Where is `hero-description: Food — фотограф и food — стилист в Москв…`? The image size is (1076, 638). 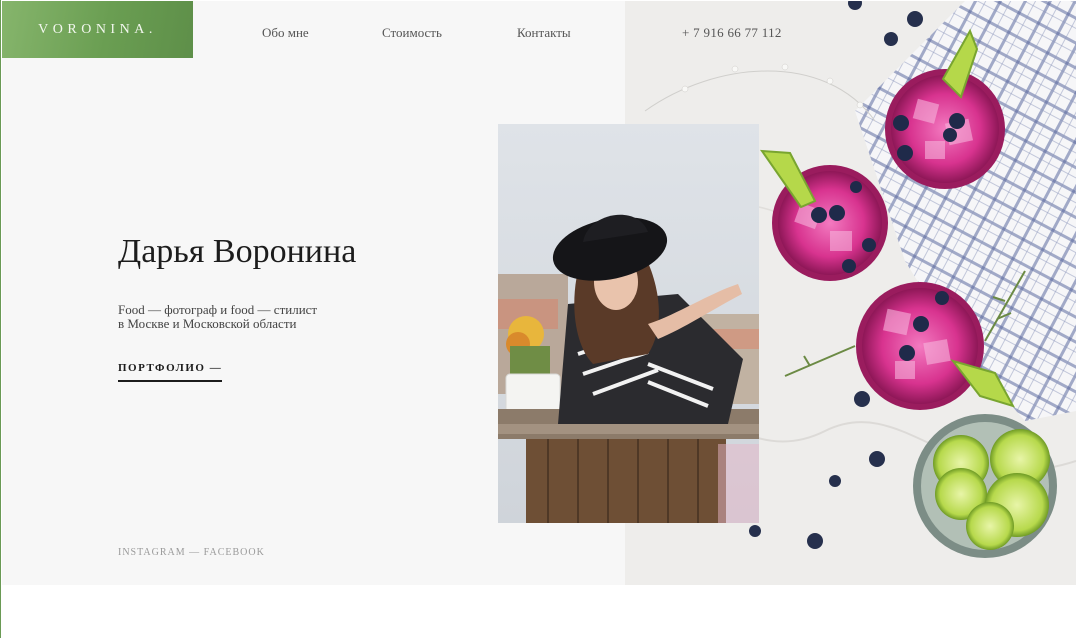 hero-description: Food — фотограф и food — стилист в Москв… is located at coordinates (217, 317).